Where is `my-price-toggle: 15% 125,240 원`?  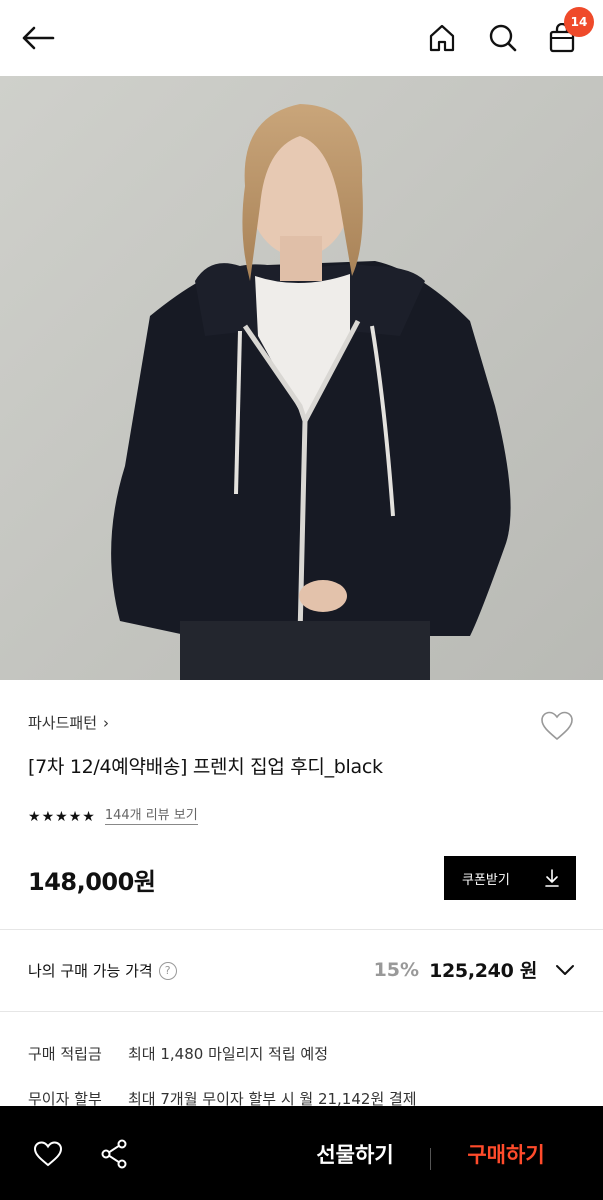 my-price-toggle: 15% 125,240 원 is located at coordinates (474, 969).